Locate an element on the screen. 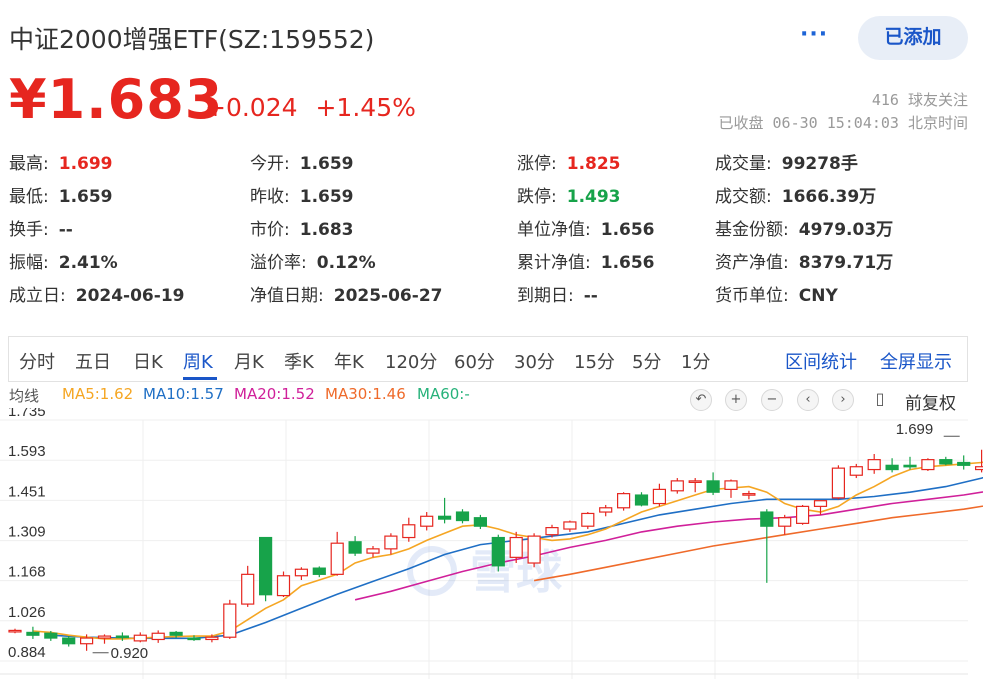 This screenshot has width=983, height=679. quote-label: 跌停: is located at coordinates (537, 197).